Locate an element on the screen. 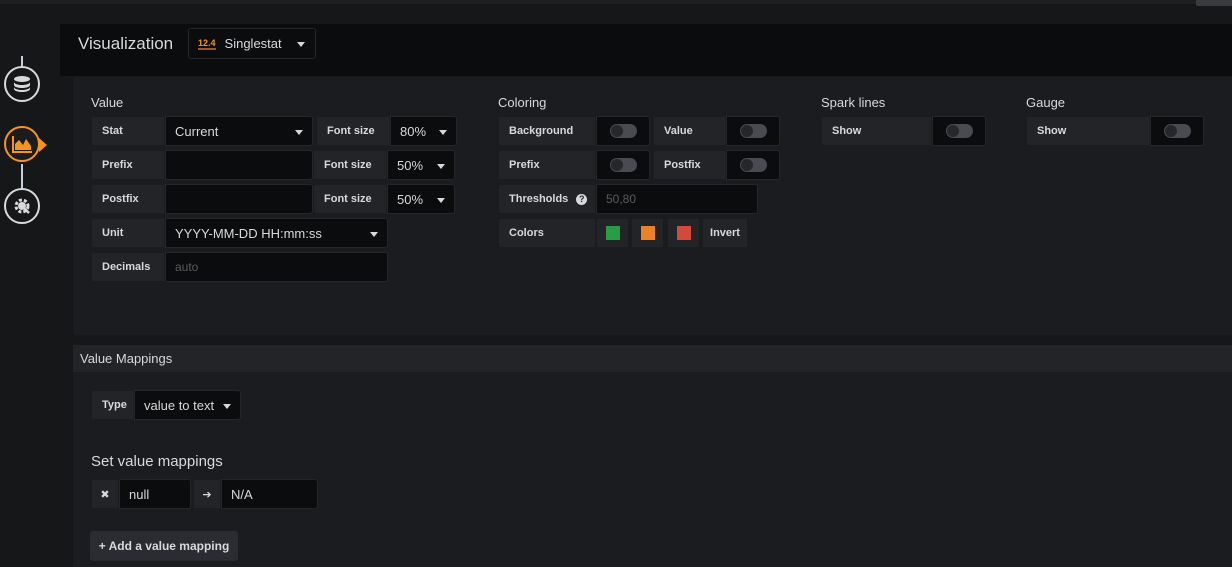 Image resolution: width=1232 pixels, height=567 pixels. color-swatch-green is located at coordinates (612, 233).